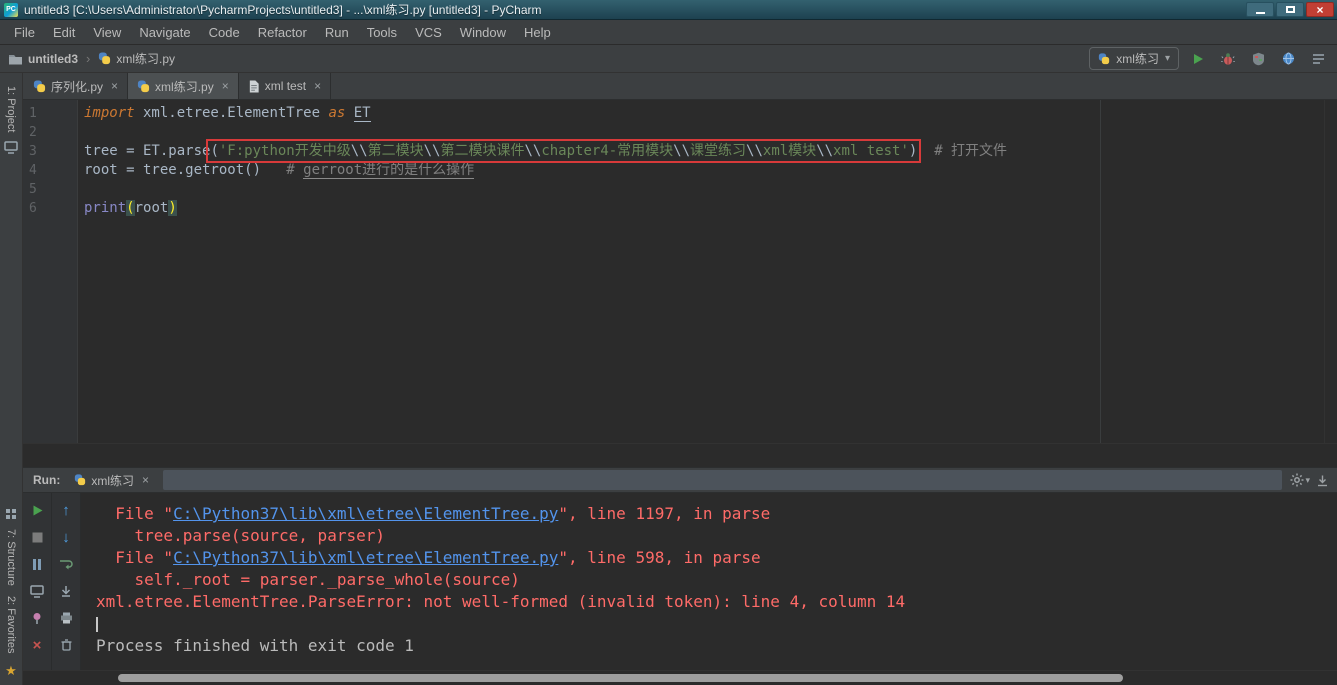 This screenshot has width=1337, height=685. I want to click on show-console-button, so click(37, 591).